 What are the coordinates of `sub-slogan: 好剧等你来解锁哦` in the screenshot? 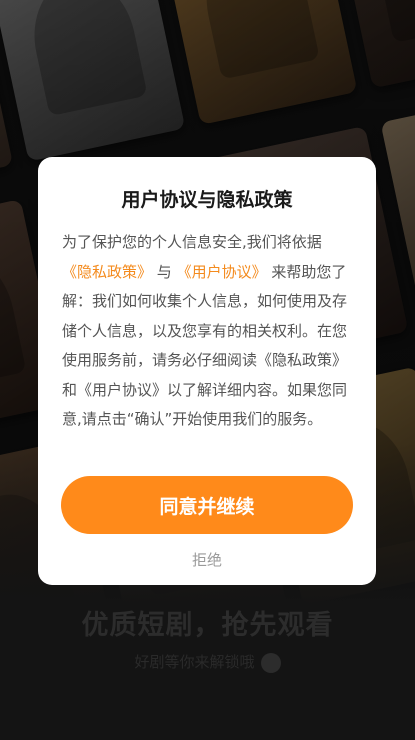 It's located at (207, 662).